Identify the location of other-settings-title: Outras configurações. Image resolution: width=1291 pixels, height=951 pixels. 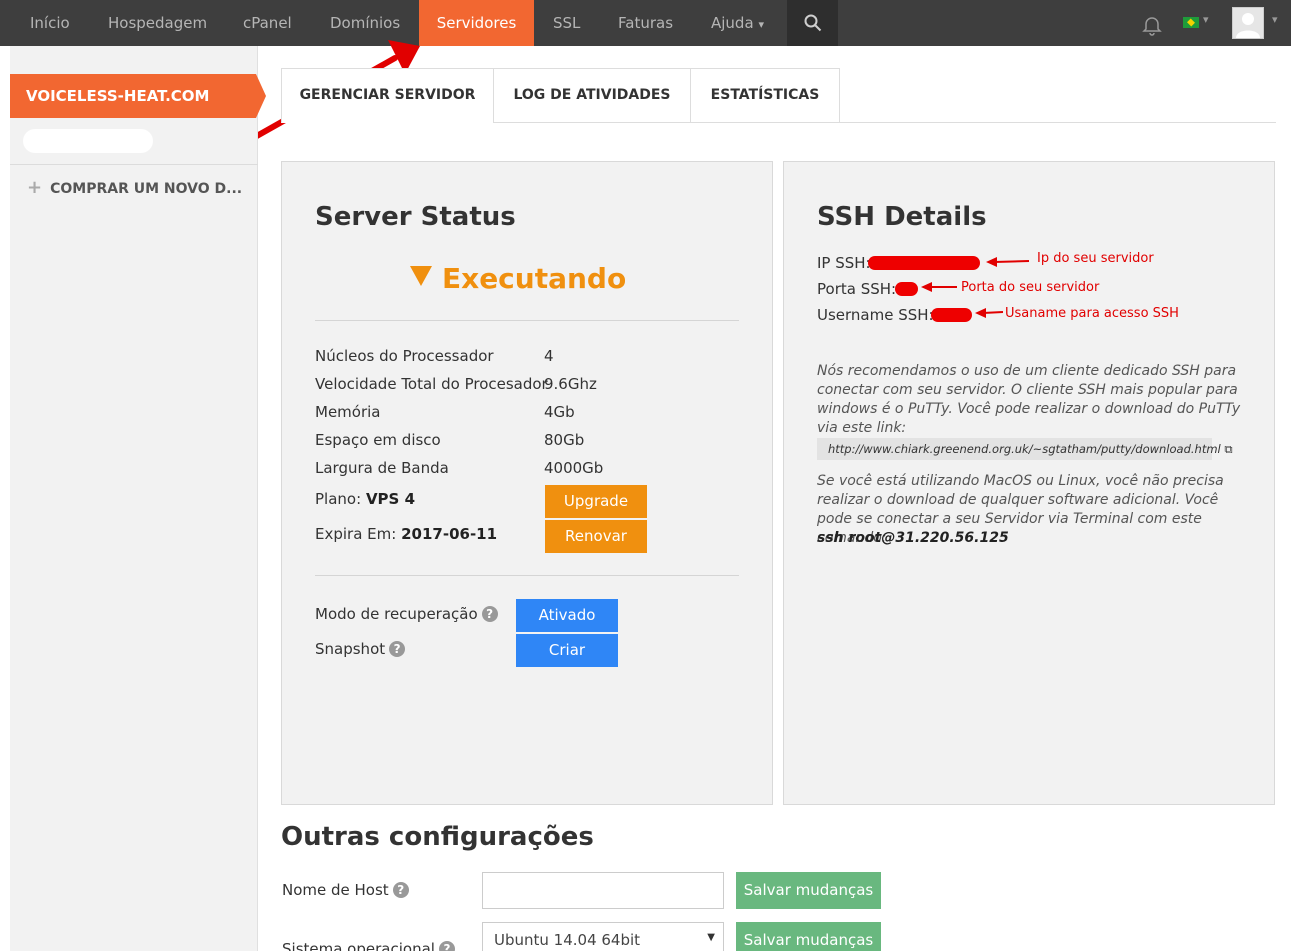
(437, 837).